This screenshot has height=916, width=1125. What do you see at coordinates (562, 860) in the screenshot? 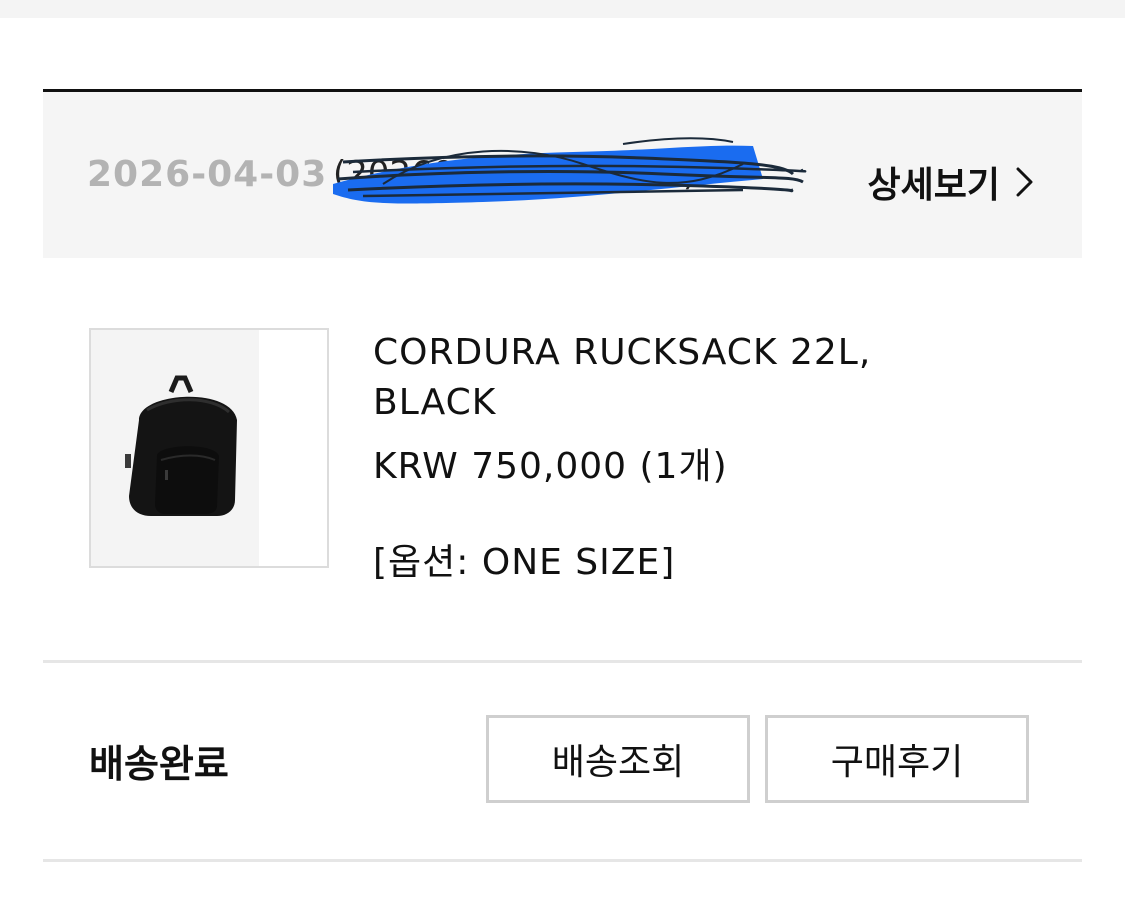
I see `divider-bottom` at bounding box center [562, 860].